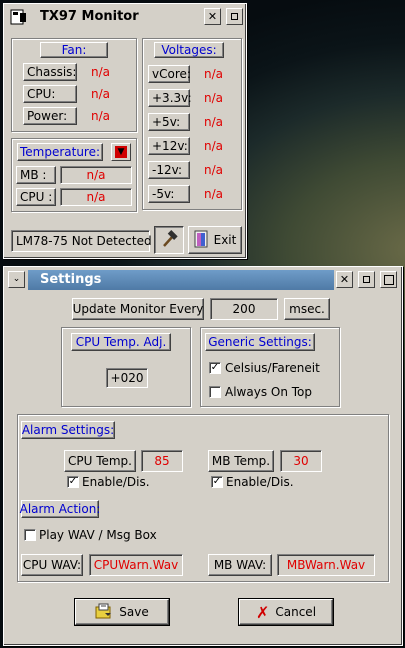 Image resolution: width=405 pixels, height=648 pixels. What do you see at coordinates (214, 146) in the screenshot?
I see `volt-12v-value: n/a` at bounding box center [214, 146].